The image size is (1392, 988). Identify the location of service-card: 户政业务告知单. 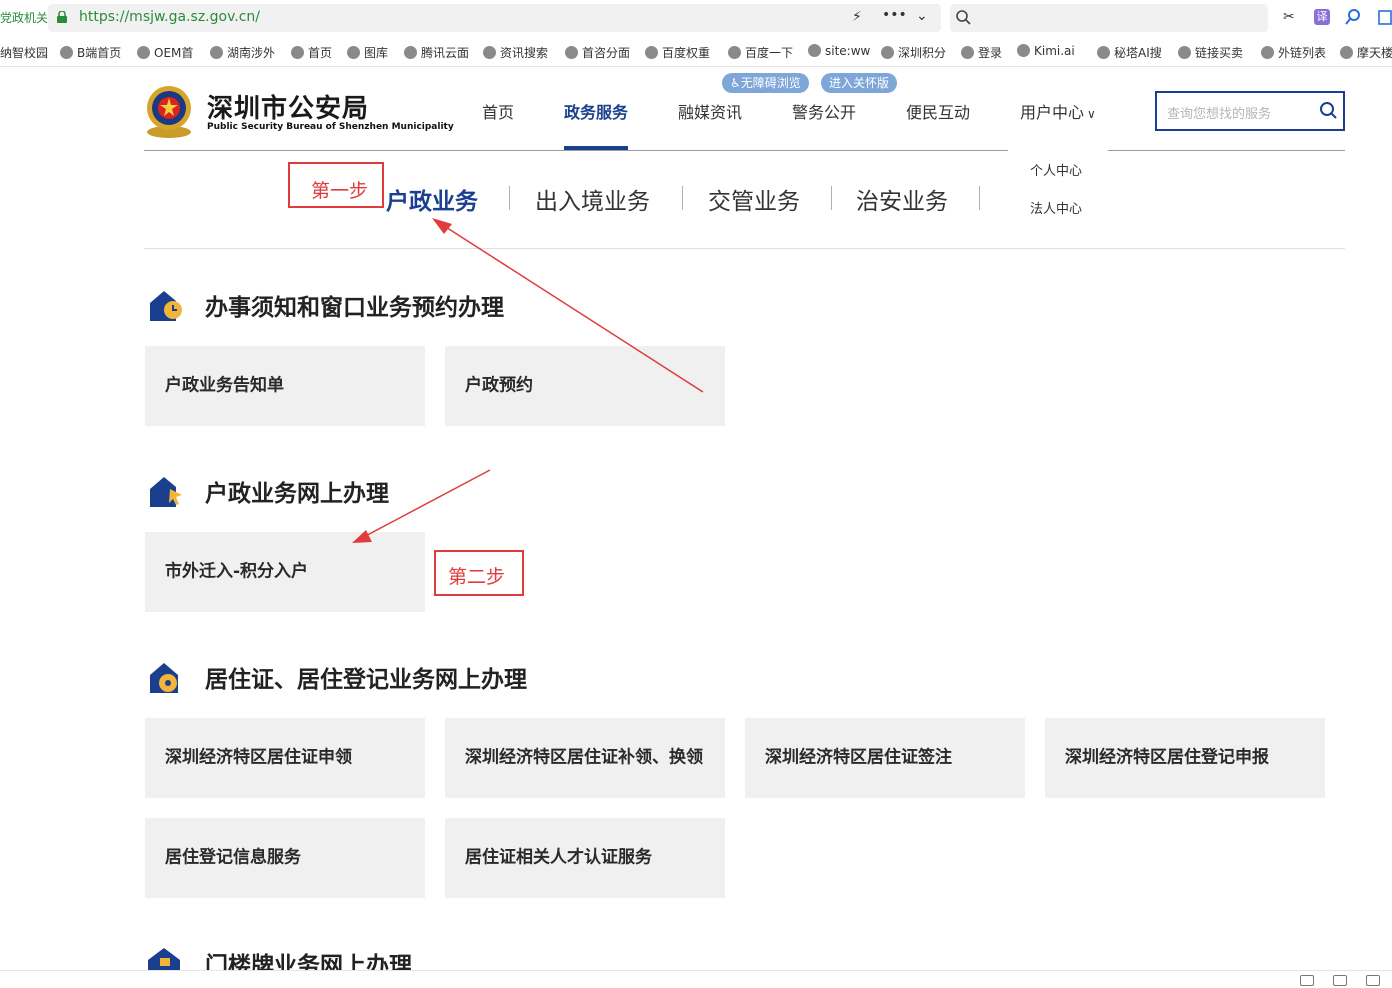
(285, 386).